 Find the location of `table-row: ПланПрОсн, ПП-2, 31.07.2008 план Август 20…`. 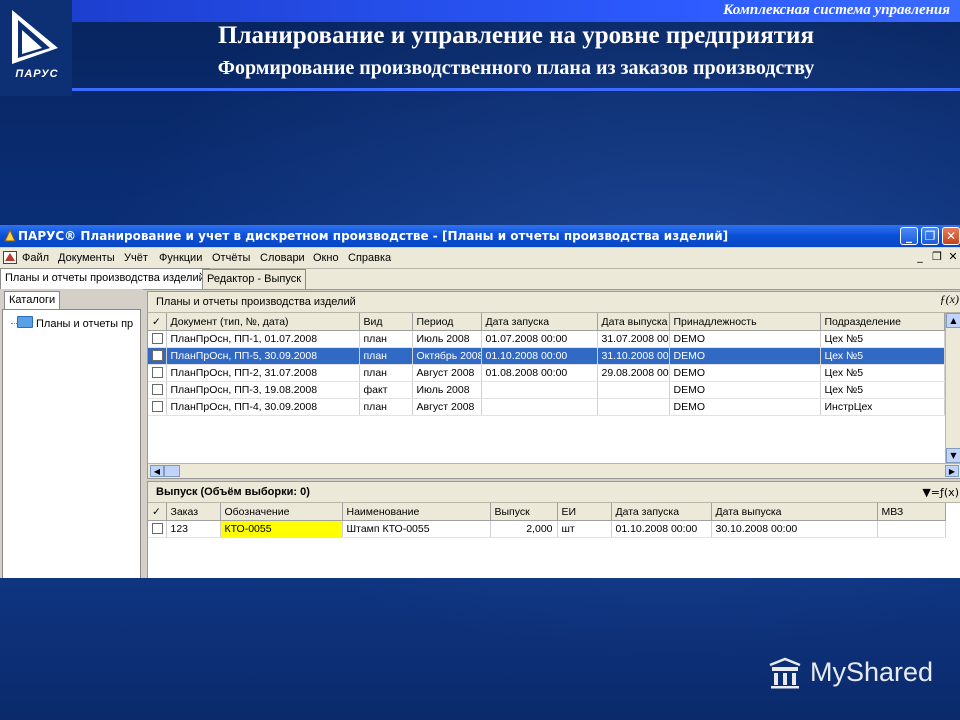

table-row: ПланПрОсн, ПП-2, 31.07.2008 план Август 20… is located at coordinates (546, 373).